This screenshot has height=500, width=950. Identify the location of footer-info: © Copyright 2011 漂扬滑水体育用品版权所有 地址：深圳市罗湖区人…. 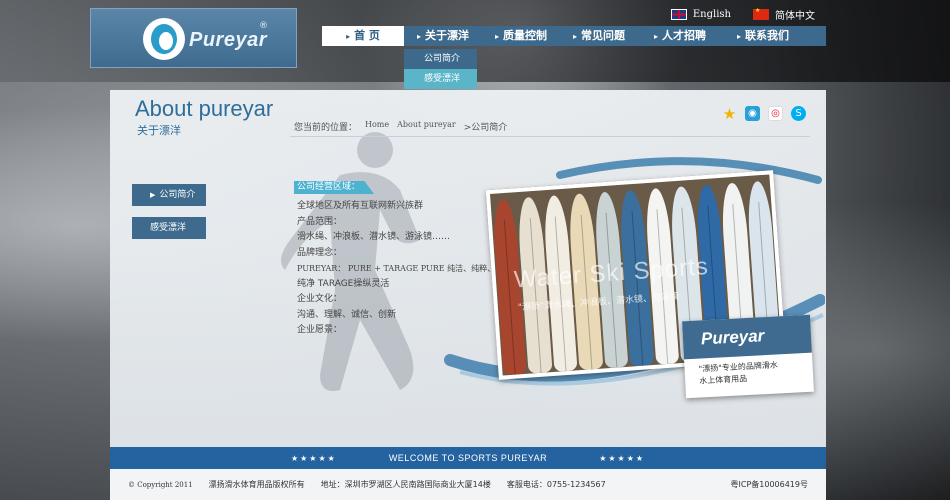
(468, 484).